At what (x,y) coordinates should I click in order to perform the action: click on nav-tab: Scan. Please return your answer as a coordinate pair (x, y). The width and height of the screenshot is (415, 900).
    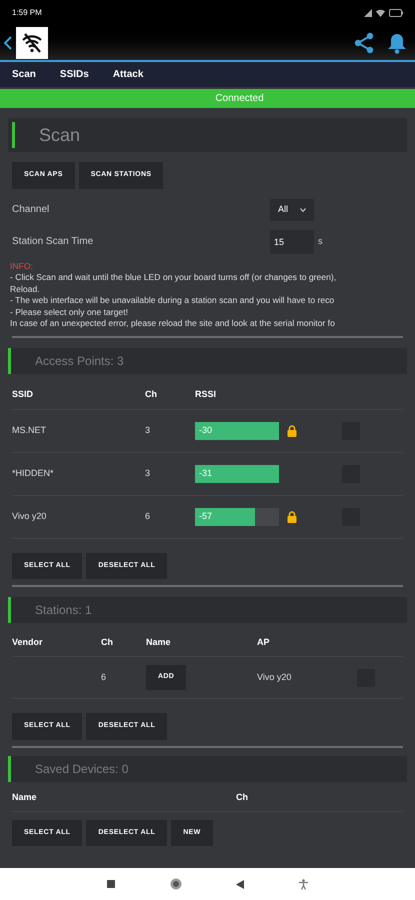
    Looking at the image, I should click on (24, 74).